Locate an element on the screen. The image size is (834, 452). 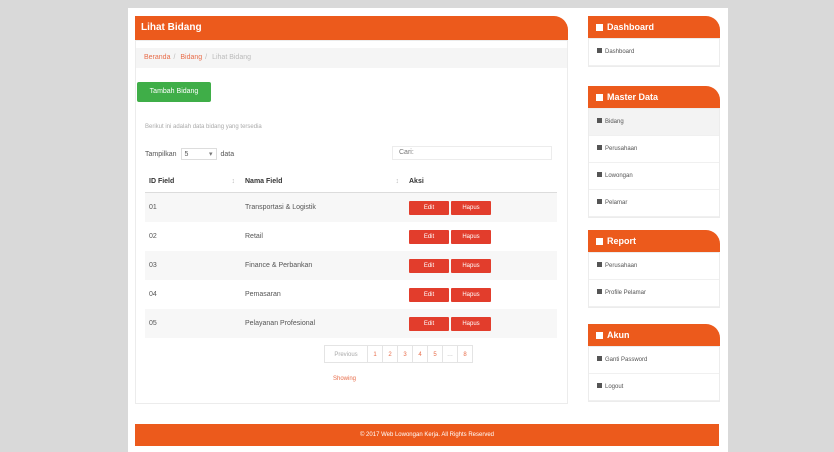
cell-id: 03 is located at coordinates (193, 265).